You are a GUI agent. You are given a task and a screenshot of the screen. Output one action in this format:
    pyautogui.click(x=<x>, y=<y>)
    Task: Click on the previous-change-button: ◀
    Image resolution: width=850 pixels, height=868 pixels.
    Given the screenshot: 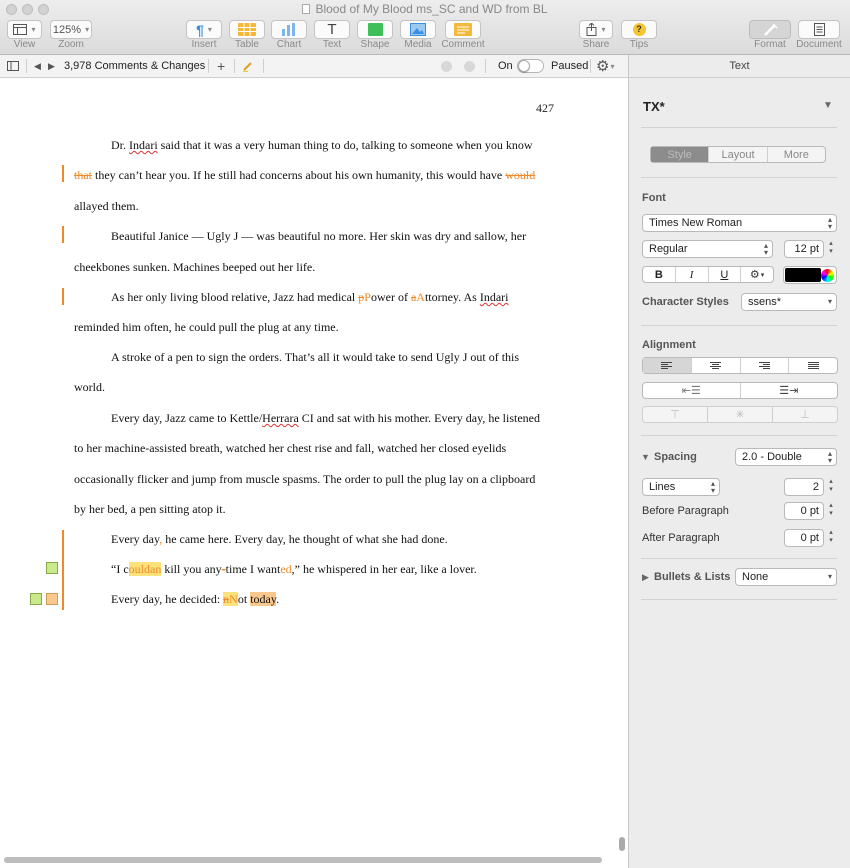 What is the action you would take?
    pyautogui.click(x=37, y=66)
    